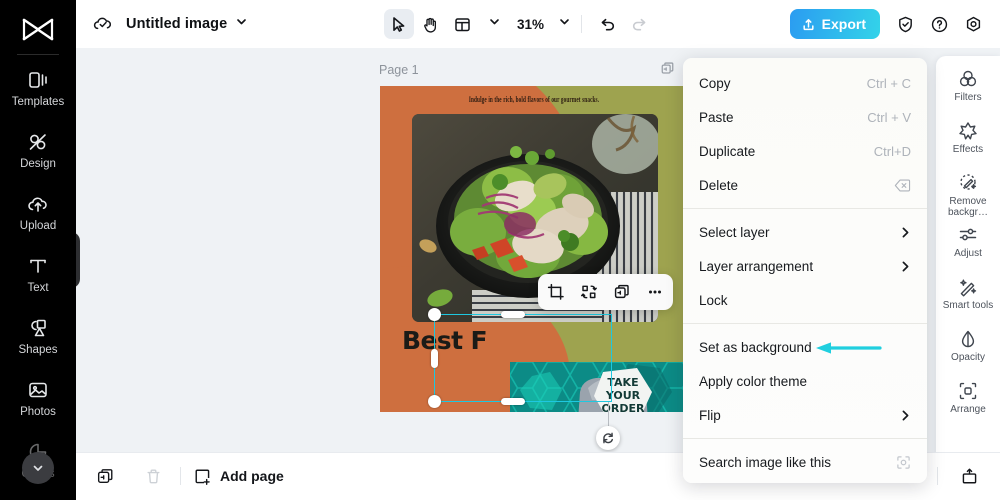 This screenshot has width=1000, height=500. I want to click on selection-handle-top-center, so click(513, 314).